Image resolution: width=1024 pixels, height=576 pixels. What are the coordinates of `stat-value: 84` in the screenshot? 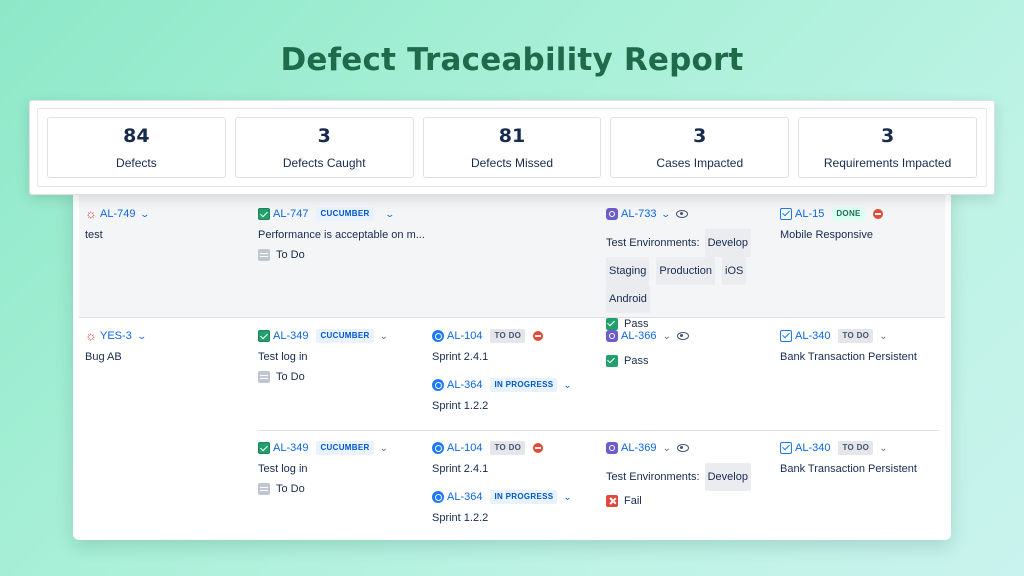 It's located at (136, 136).